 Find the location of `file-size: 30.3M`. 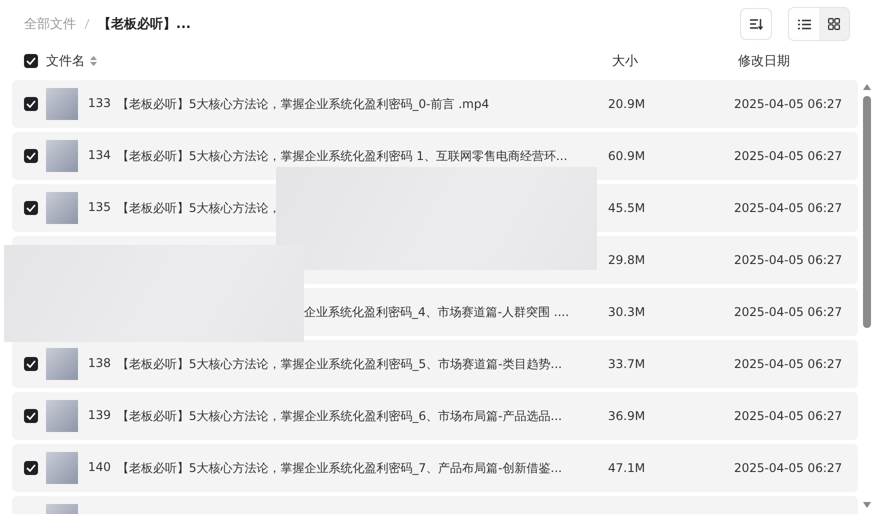

file-size: 30.3M is located at coordinates (627, 312).